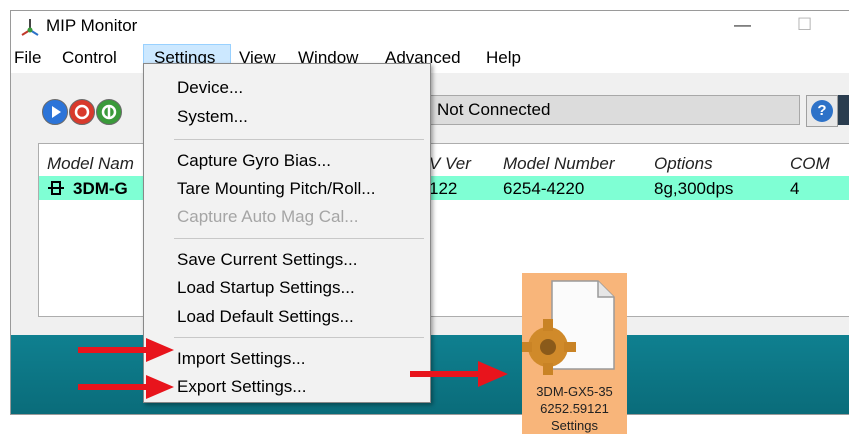  What do you see at coordinates (100, 188) in the screenshot?
I see `cell-model-name: 3DM-G` at bounding box center [100, 188].